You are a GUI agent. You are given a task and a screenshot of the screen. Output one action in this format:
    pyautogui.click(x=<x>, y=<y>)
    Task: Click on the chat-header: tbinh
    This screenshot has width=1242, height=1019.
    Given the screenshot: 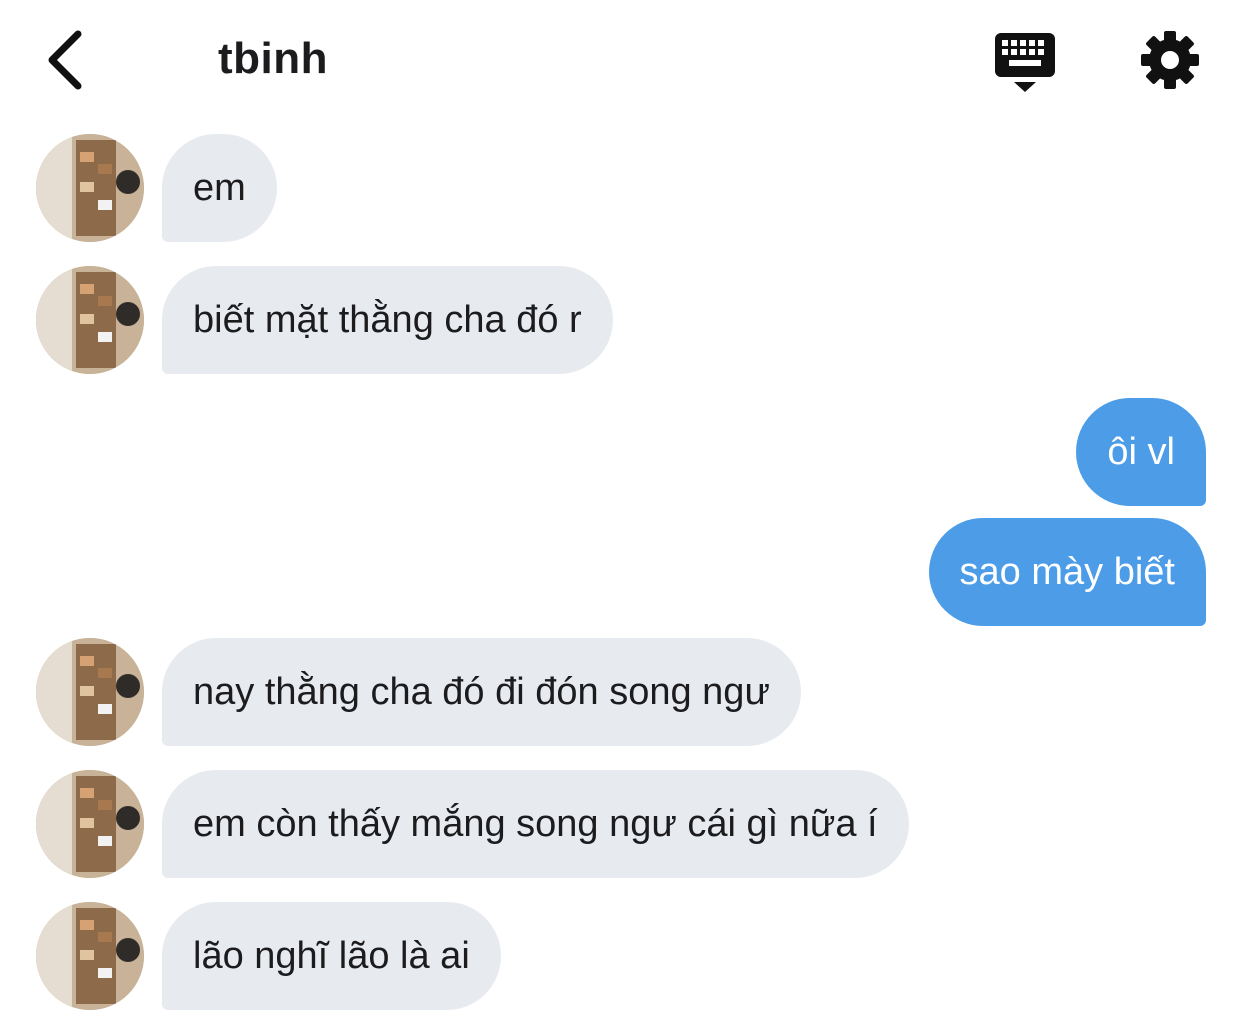 What is the action you would take?
    pyautogui.click(x=621, y=60)
    